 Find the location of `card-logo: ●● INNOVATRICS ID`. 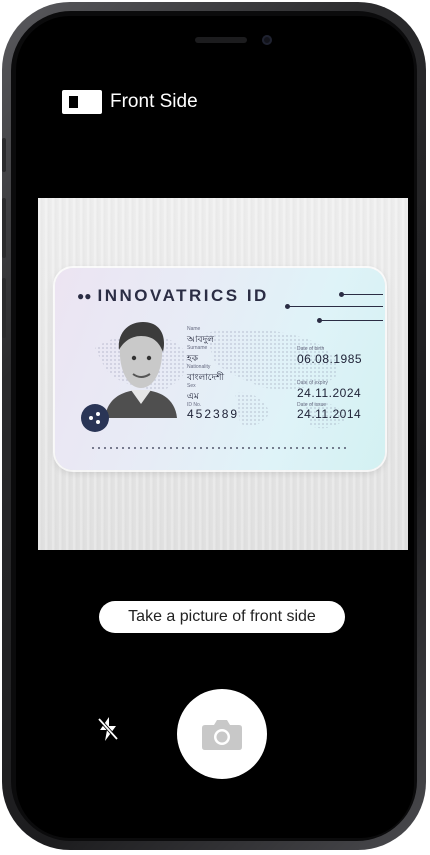

card-logo: ●● INNOVATRICS ID is located at coordinates (173, 296).